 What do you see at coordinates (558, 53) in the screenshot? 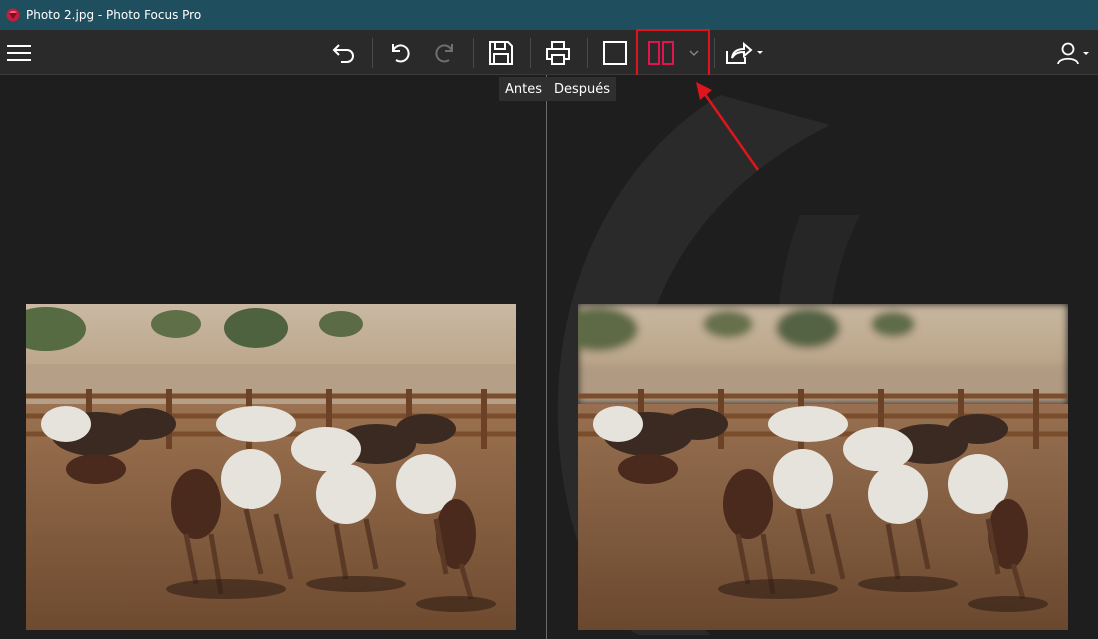
I see `print-icon` at bounding box center [558, 53].